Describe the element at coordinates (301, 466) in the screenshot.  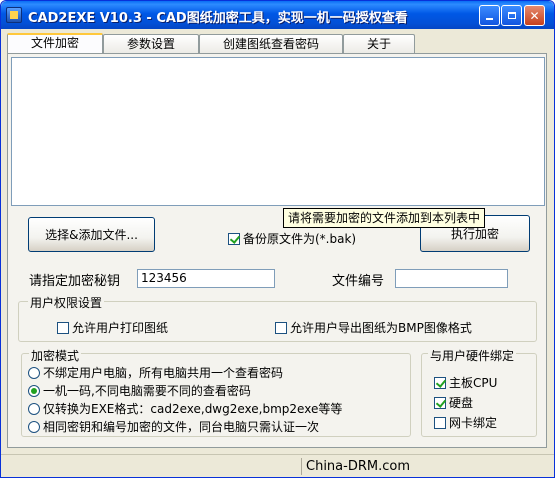
I see `status-separator` at that location.